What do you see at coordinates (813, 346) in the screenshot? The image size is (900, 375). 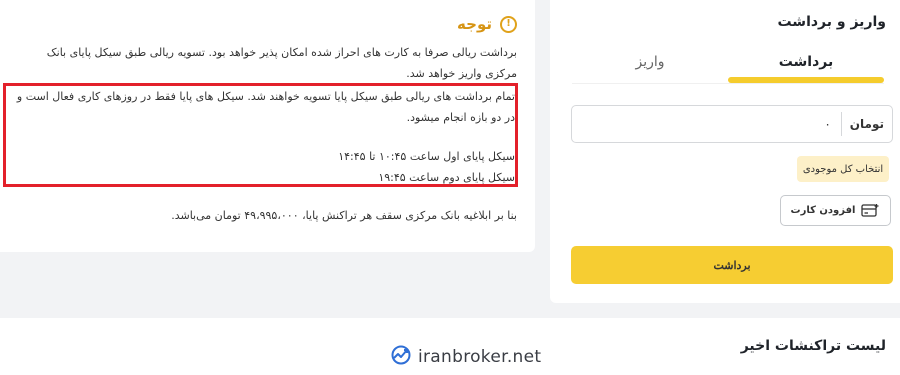 I see `recent-transactions-title: لیست تراکنشات اخیر` at bounding box center [813, 346].